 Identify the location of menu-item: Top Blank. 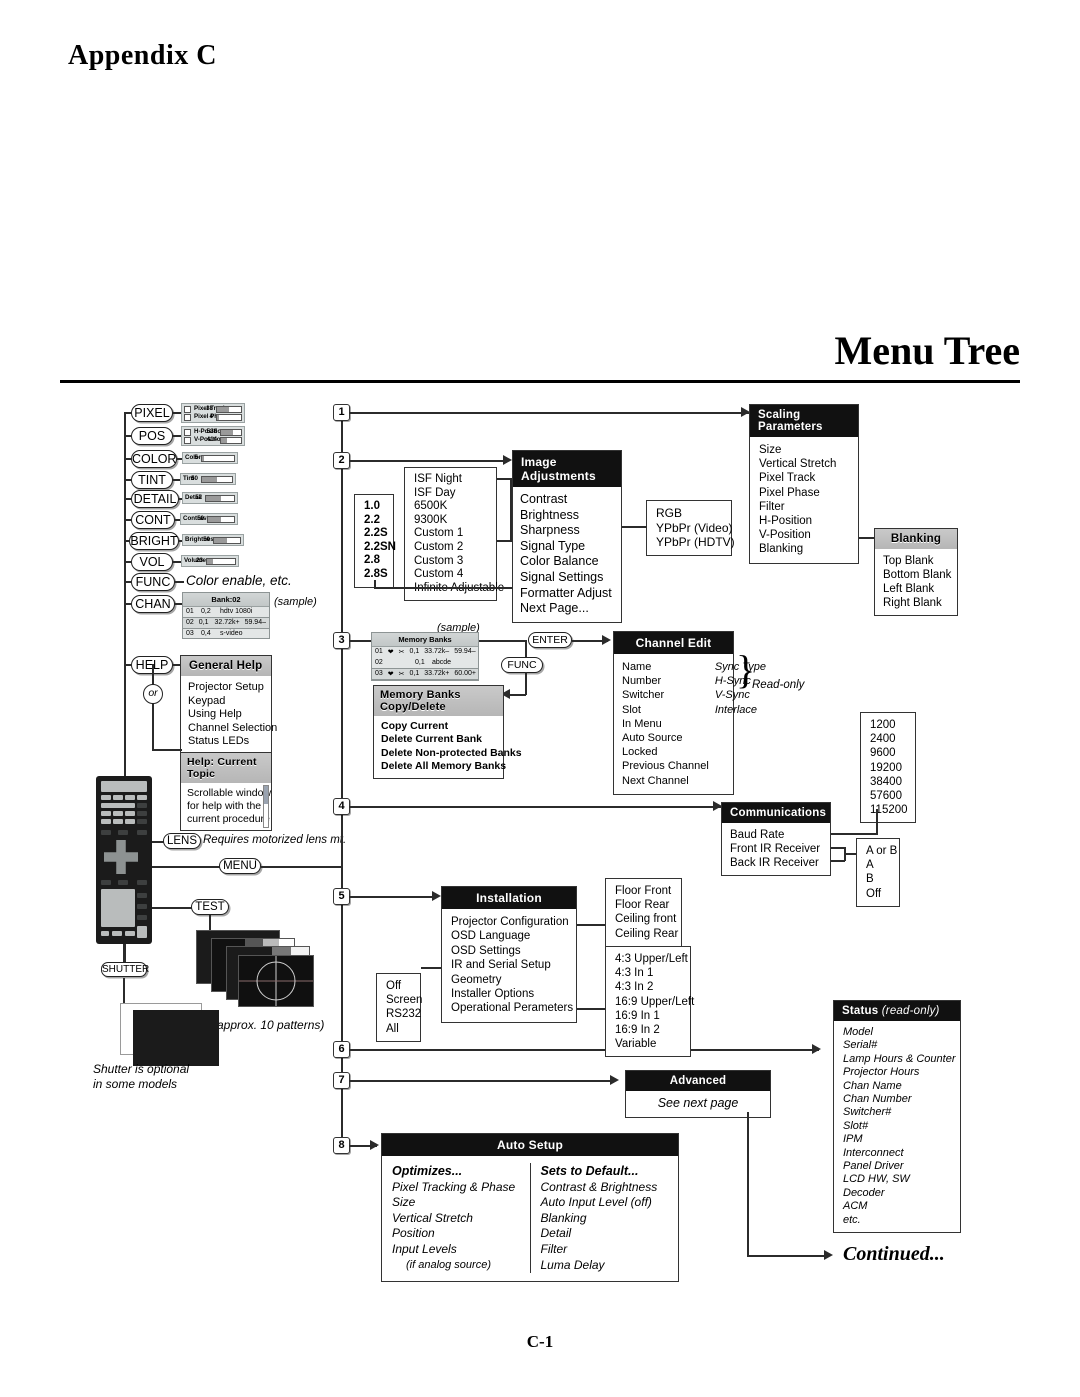
(916, 561).